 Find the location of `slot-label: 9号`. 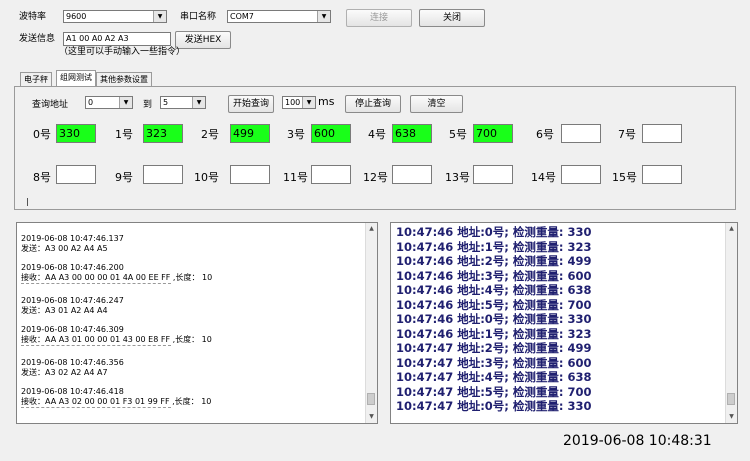

slot-label: 9号 is located at coordinates (124, 177).